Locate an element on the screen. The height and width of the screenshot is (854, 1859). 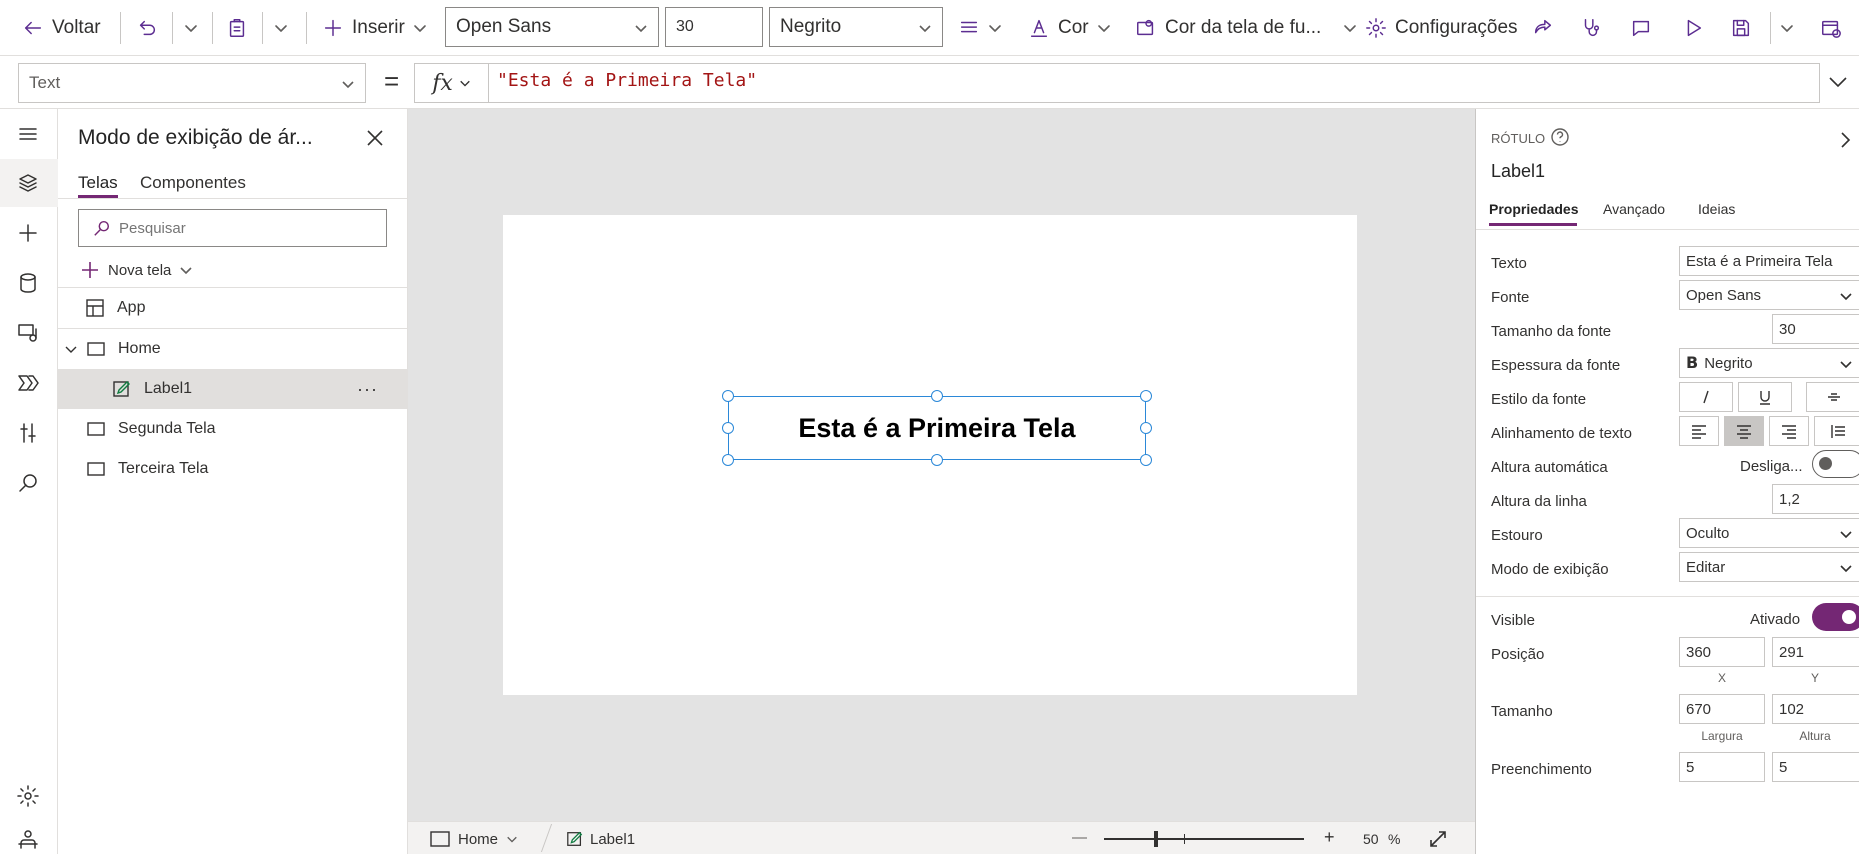
strikethrough-icon is located at coordinates (1833, 397).